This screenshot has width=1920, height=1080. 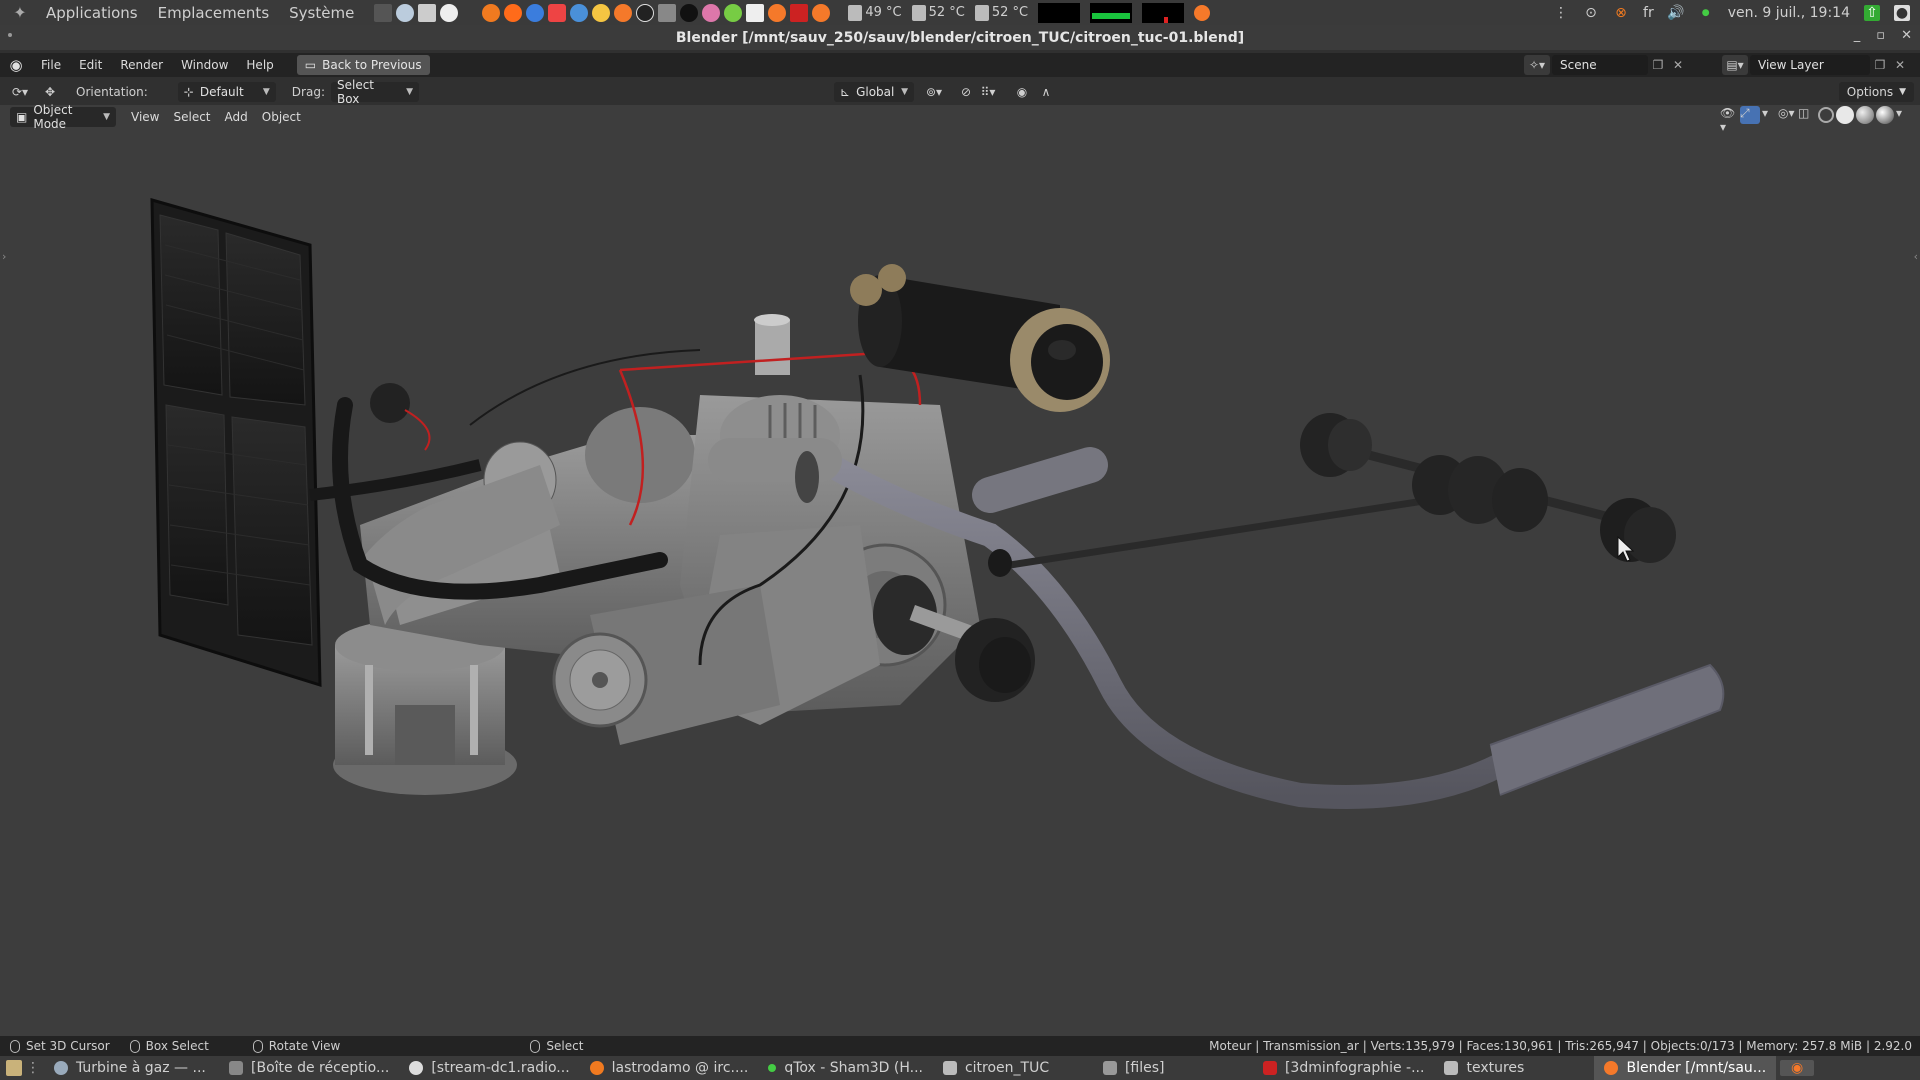 What do you see at coordinates (1022, 92) in the screenshot?
I see `proportional-edit-icon: ◉` at bounding box center [1022, 92].